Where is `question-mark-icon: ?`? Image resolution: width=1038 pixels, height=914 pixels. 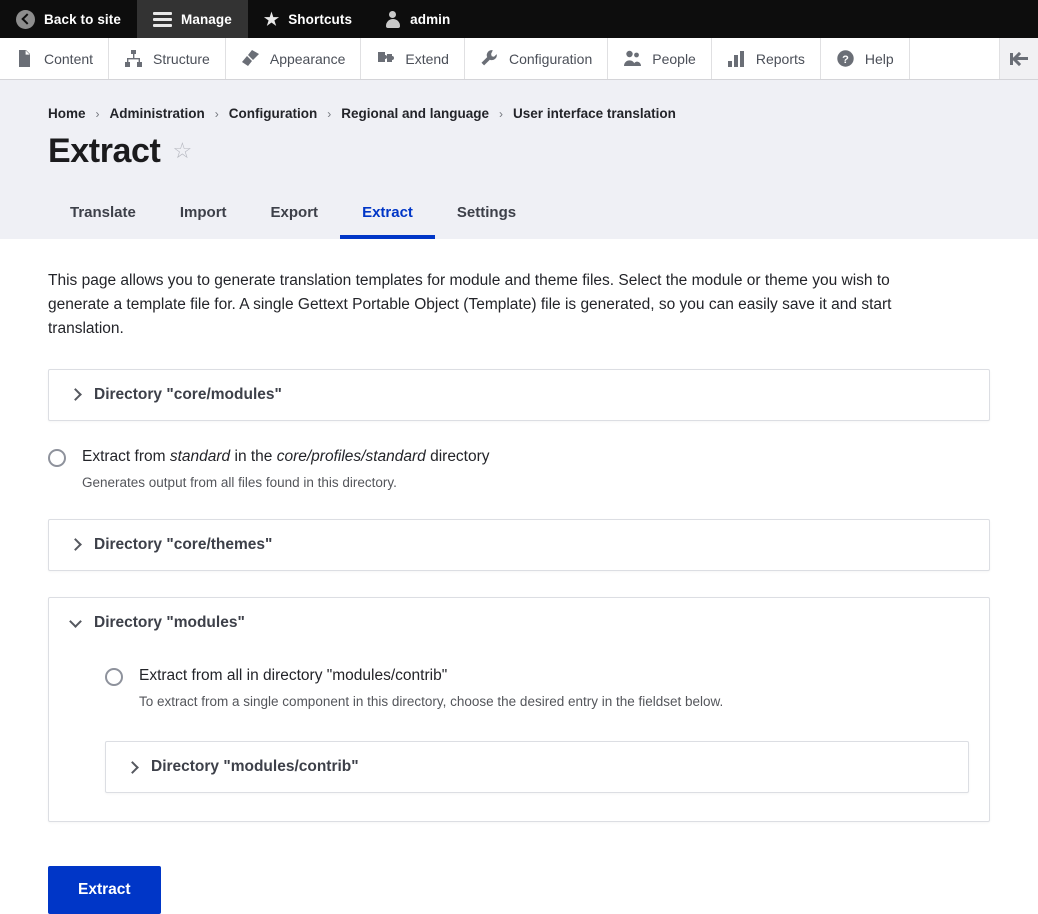 question-mark-icon: ? is located at coordinates (845, 58).